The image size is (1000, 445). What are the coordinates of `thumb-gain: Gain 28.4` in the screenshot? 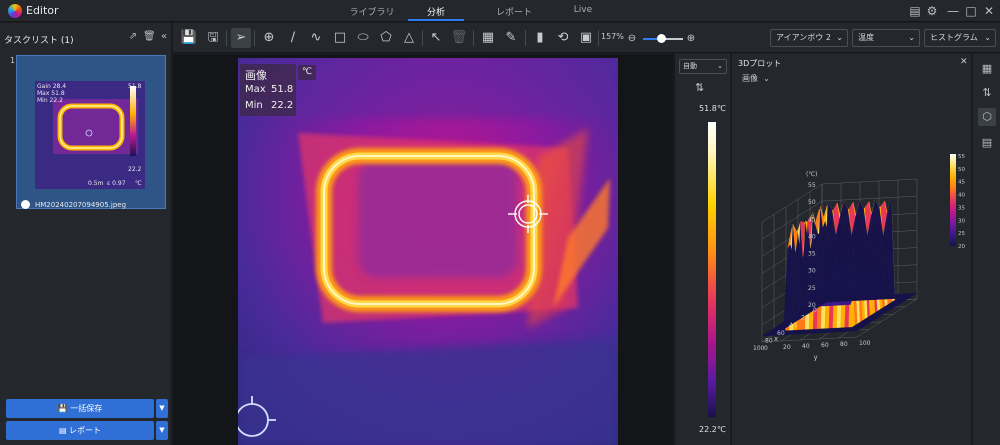 It's located at (52, 86).